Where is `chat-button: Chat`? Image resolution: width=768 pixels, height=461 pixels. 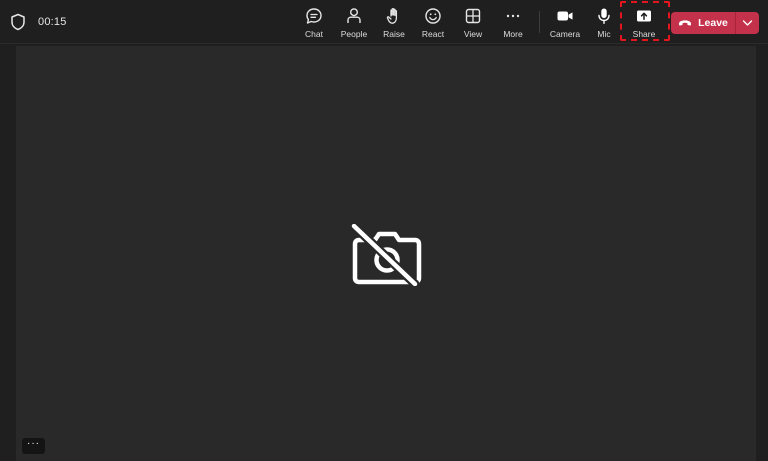 chat-button: Chat is located at coordinates (314, 23).